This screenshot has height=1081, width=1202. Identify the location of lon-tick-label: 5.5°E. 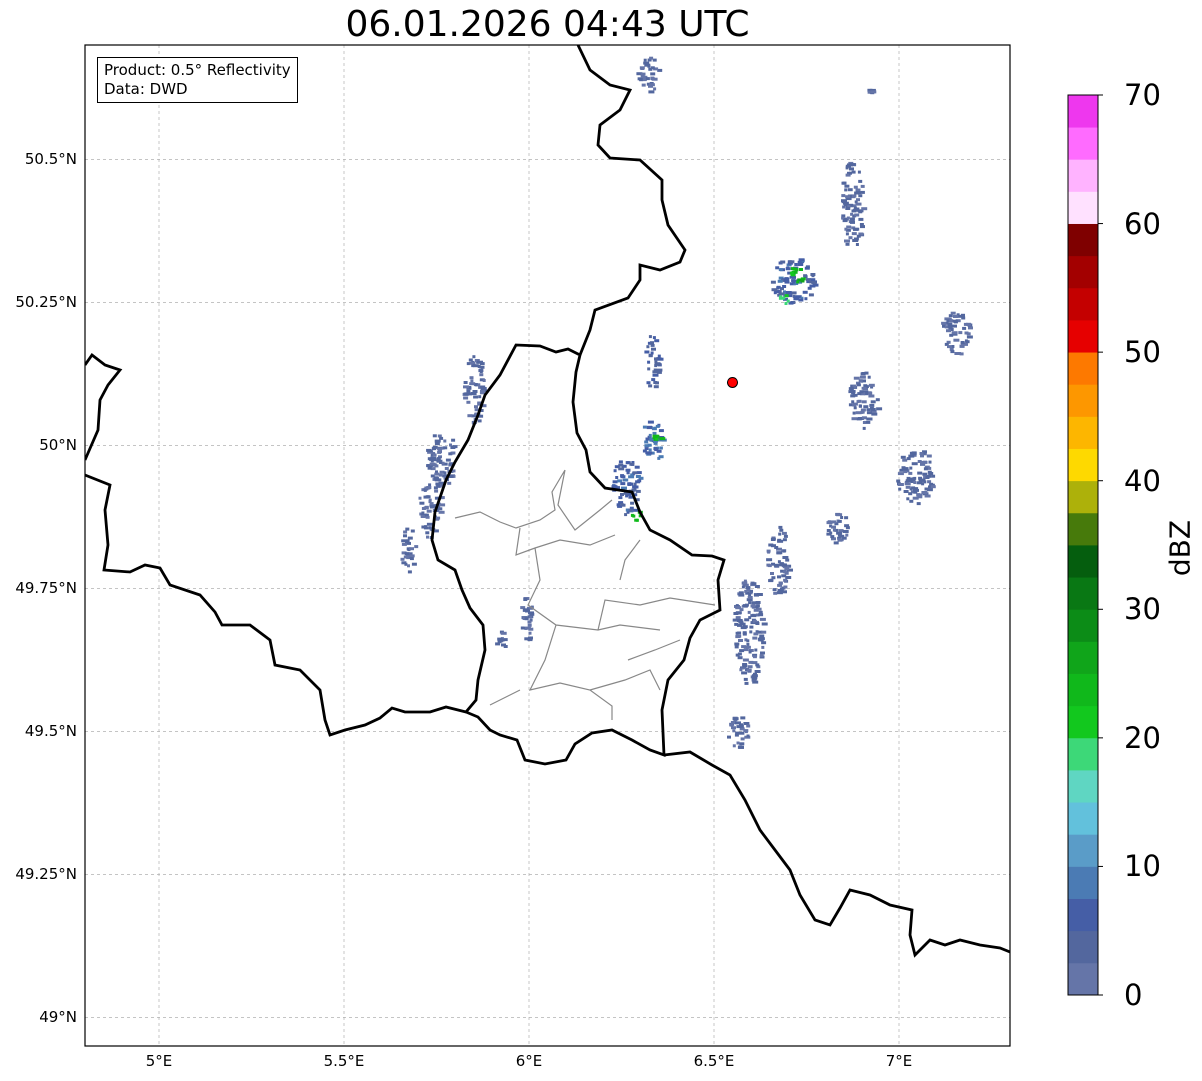
(344, 1061).